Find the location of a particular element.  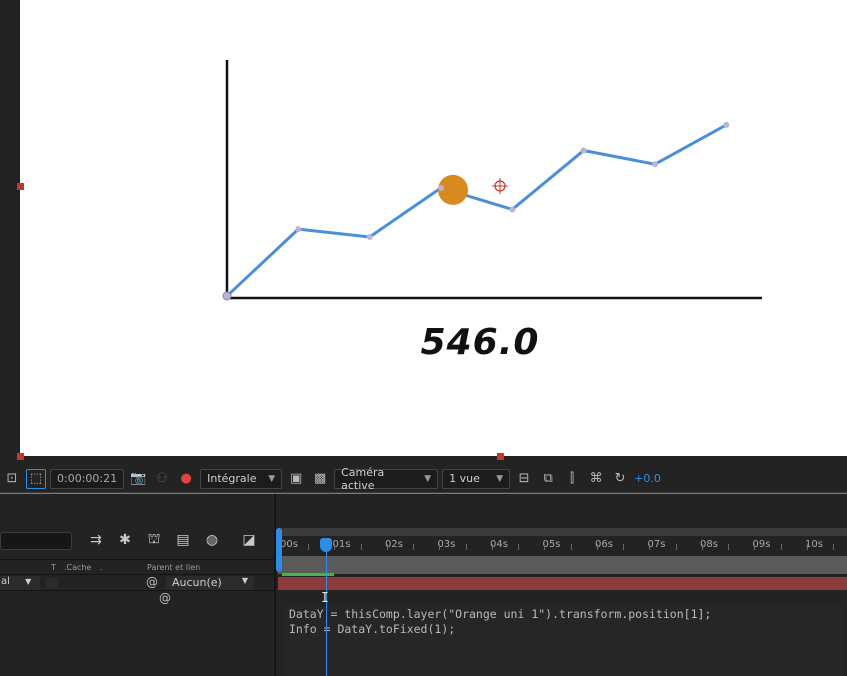

col-t: T is located at coordinates (53, 567).